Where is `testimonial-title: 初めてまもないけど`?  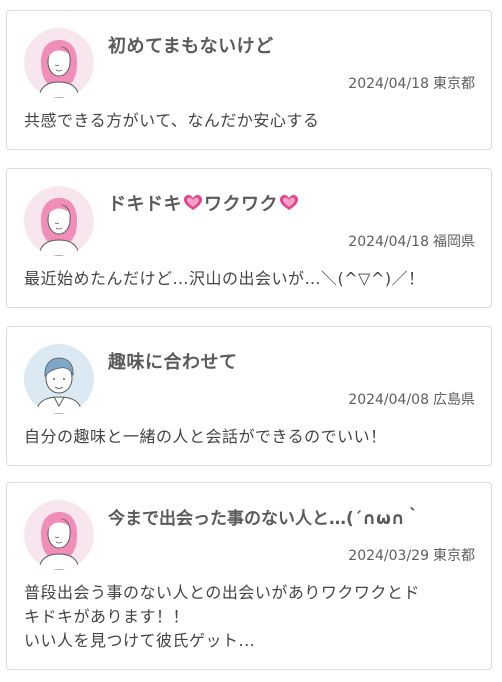
testimonial-title: 初めてまもないけど is located at coordinates (191, 46).